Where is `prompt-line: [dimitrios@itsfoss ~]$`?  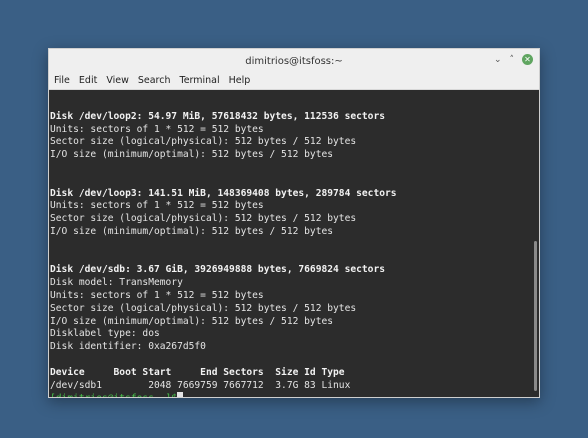 prompt-line: [dimitrios@itsfoss ~]$ is located at coordinates (294, 394).